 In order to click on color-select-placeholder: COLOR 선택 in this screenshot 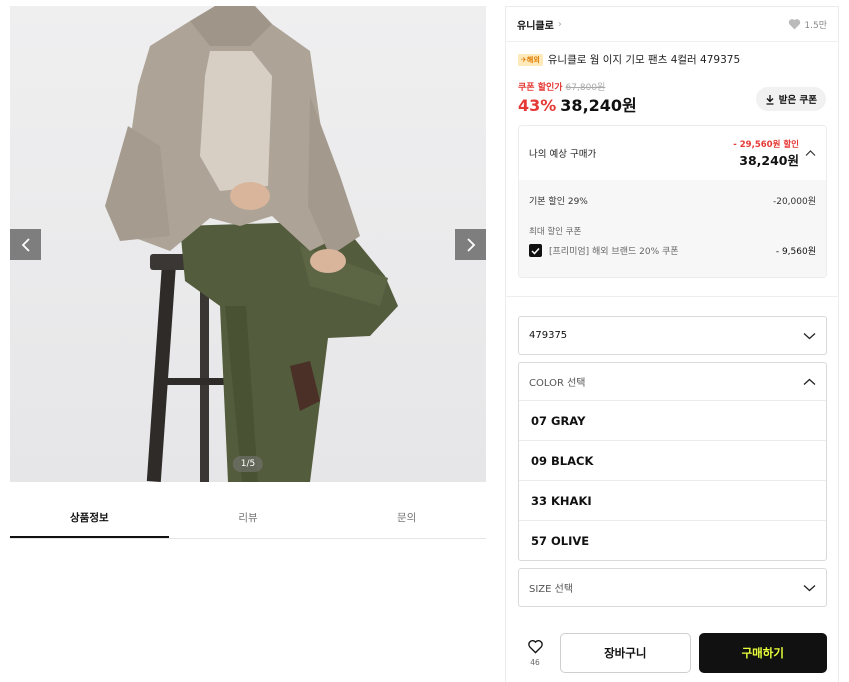, I will do `click(557, 383)`.